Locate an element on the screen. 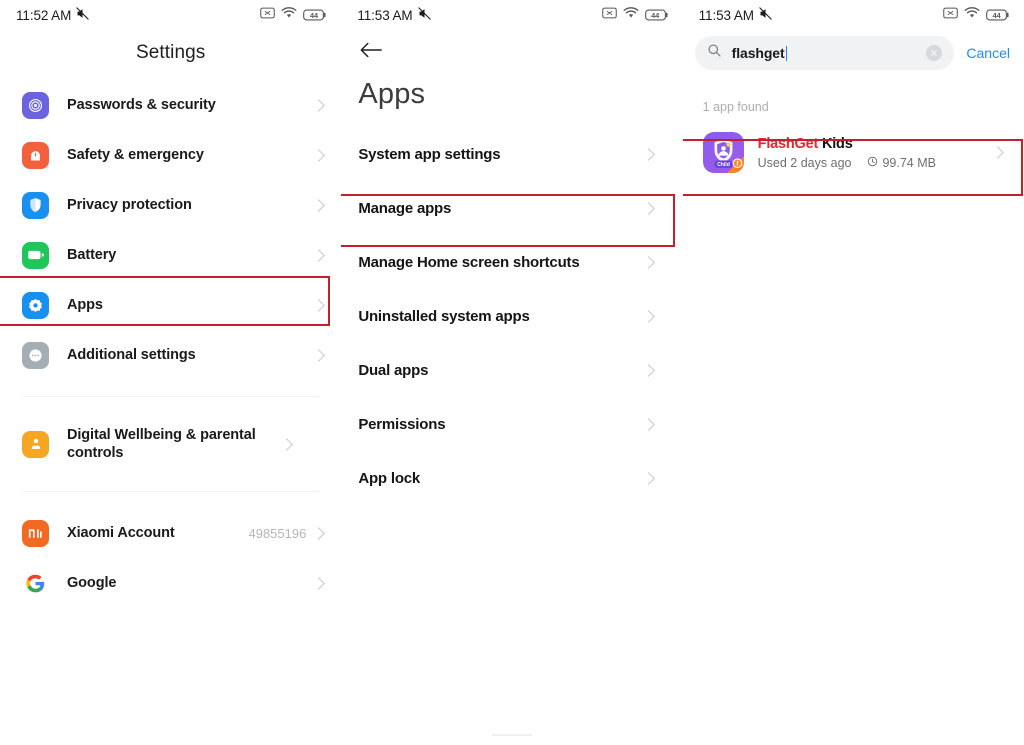 This screenshot has height=745, width=1024. home-indicator is located at coordinates (511, 734).